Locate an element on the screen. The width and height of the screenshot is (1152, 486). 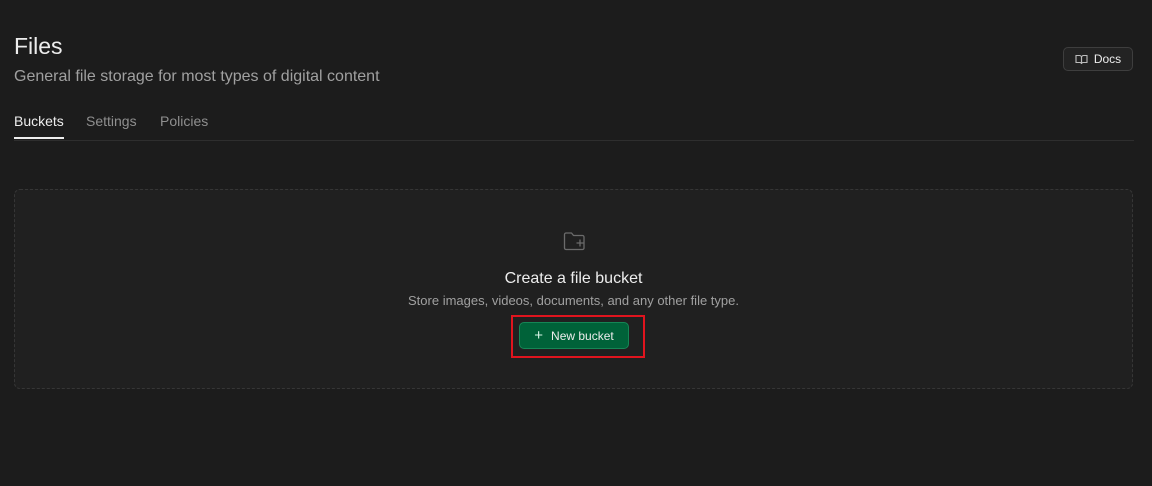
docs-button: Docs is located at coordinates (1098, 59).